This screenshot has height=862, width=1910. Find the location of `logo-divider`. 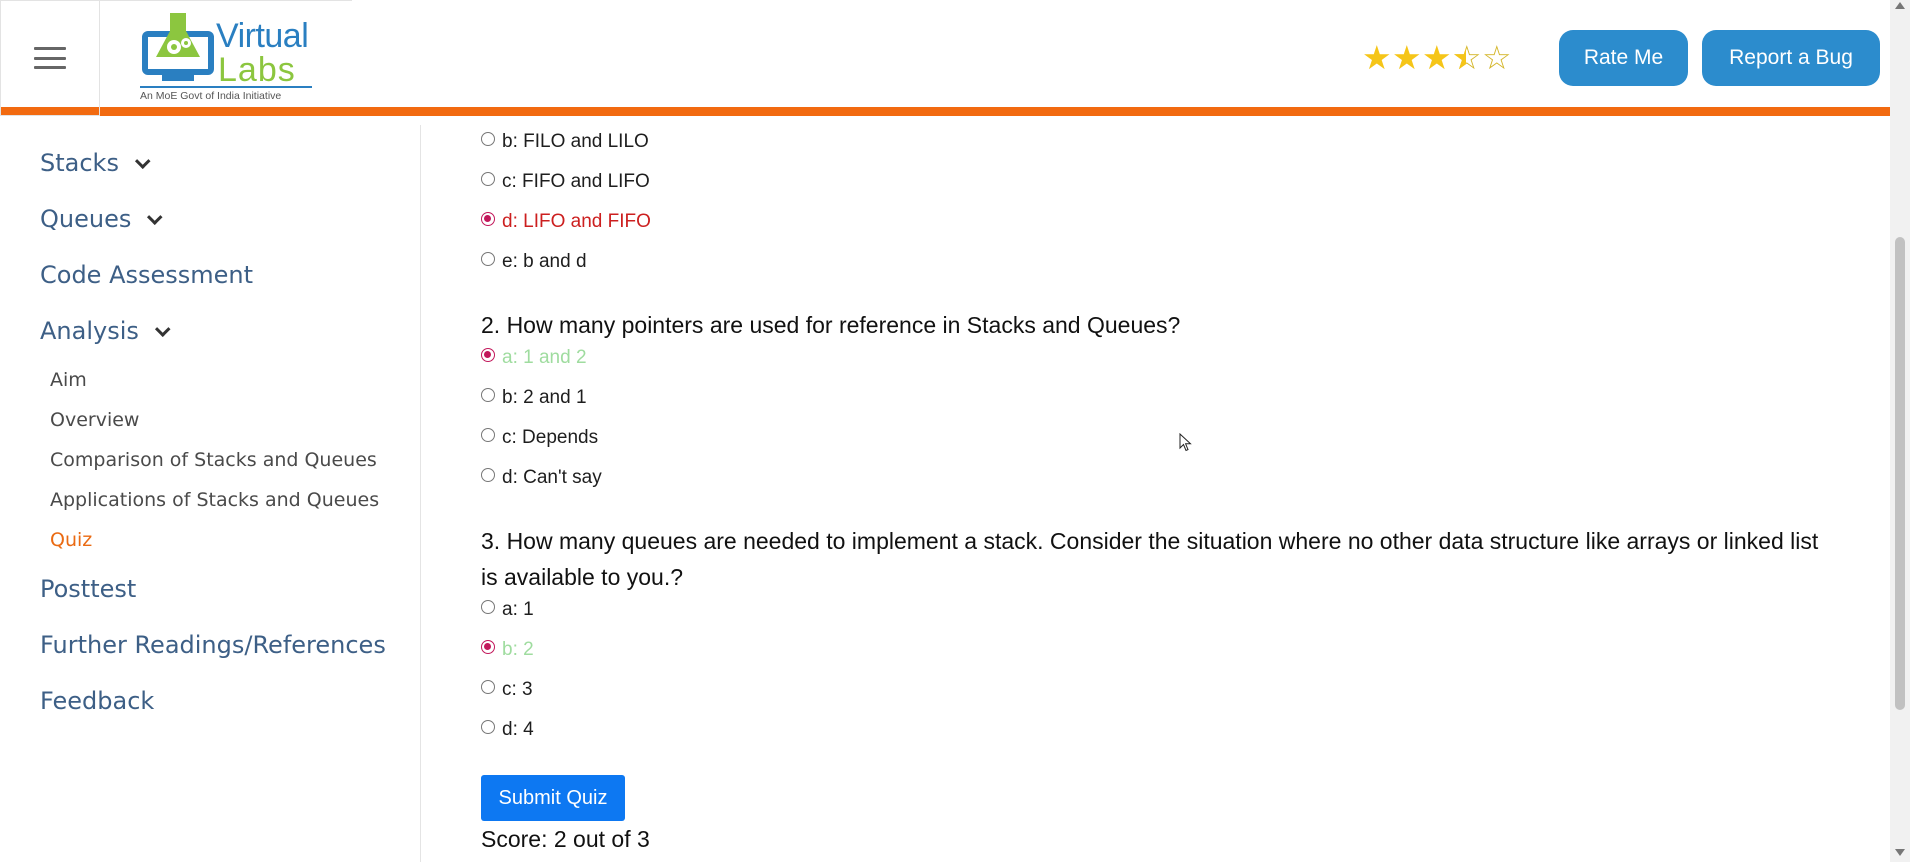

logo-divider is located at coordinates (226, 87).